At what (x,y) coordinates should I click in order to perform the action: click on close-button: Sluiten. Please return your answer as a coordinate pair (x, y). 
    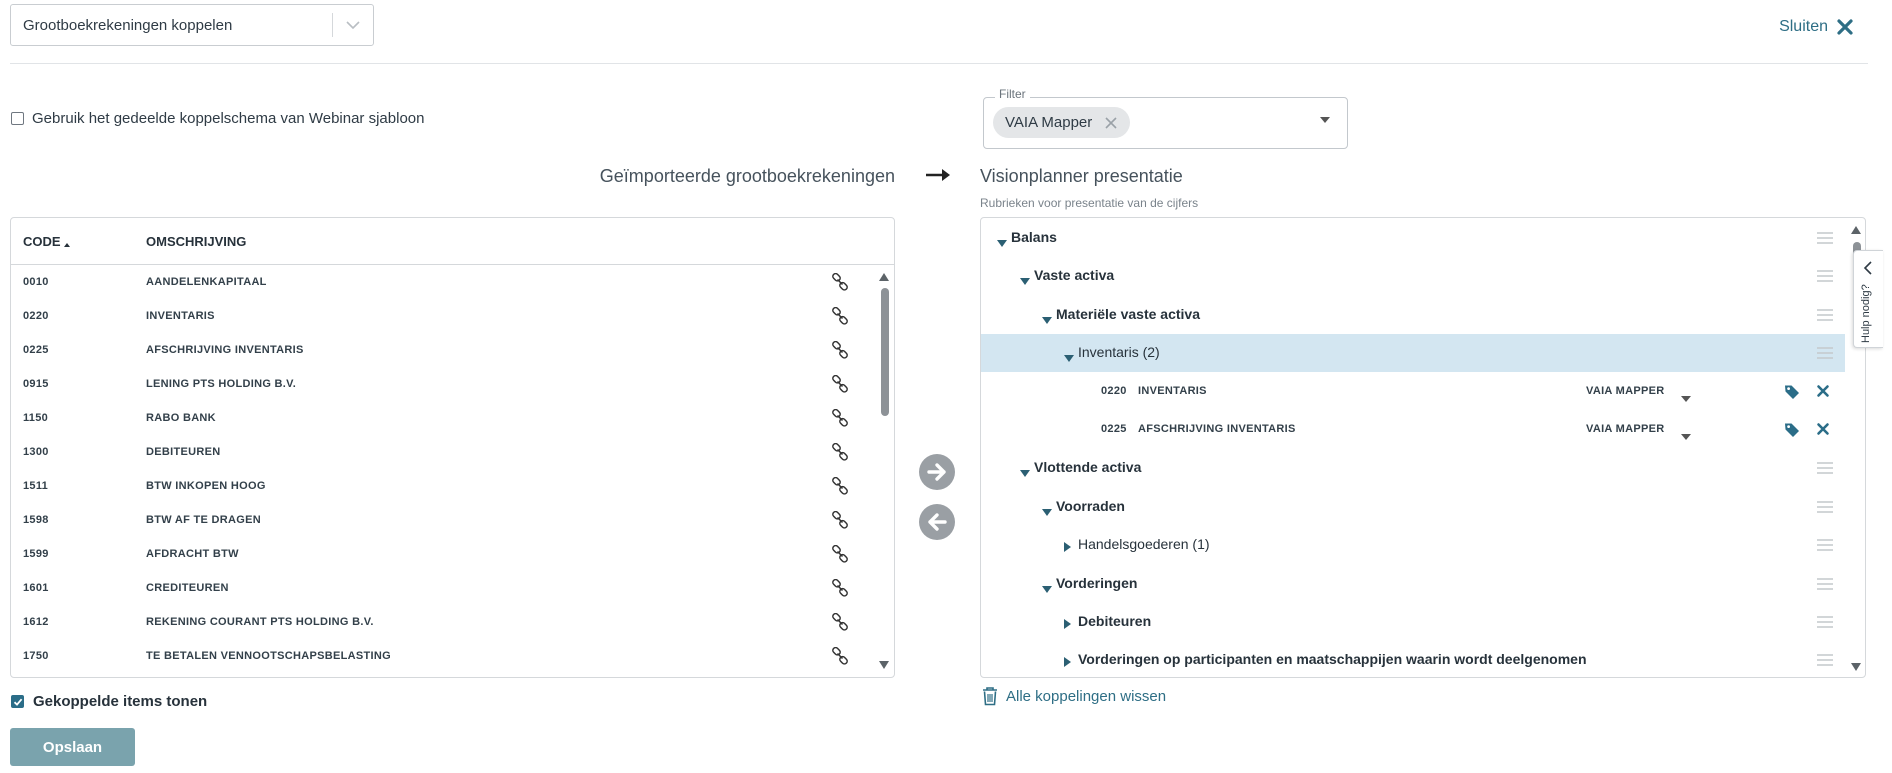
    Looking at the image, I should click on (1816, 27).